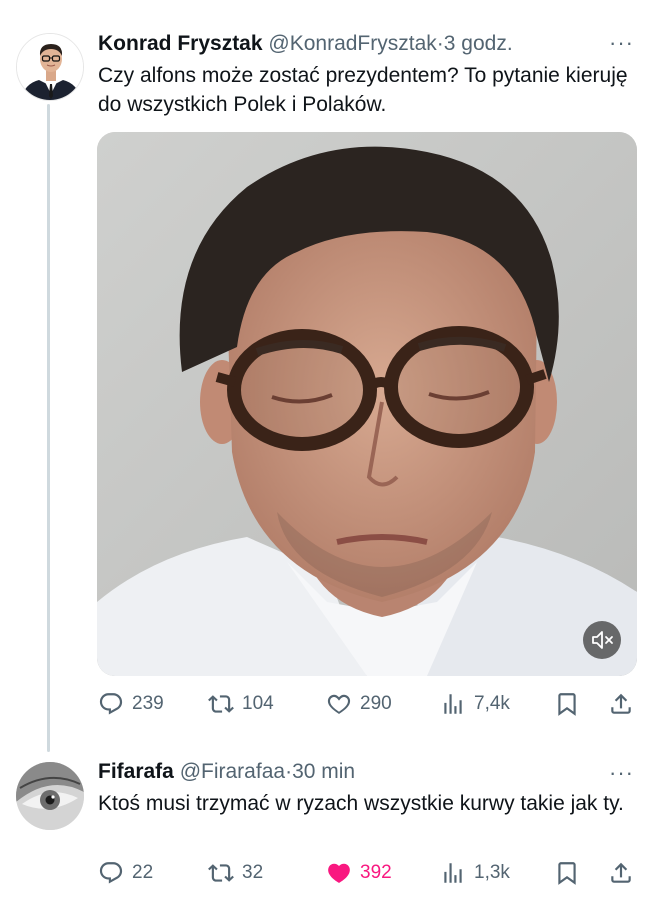 Image resolution: width=652 pixels, height=900 pixels. Describe the element at coordinates (232, 771) in the screenshot. I see `author-handle: @Firarafaa` at that location.